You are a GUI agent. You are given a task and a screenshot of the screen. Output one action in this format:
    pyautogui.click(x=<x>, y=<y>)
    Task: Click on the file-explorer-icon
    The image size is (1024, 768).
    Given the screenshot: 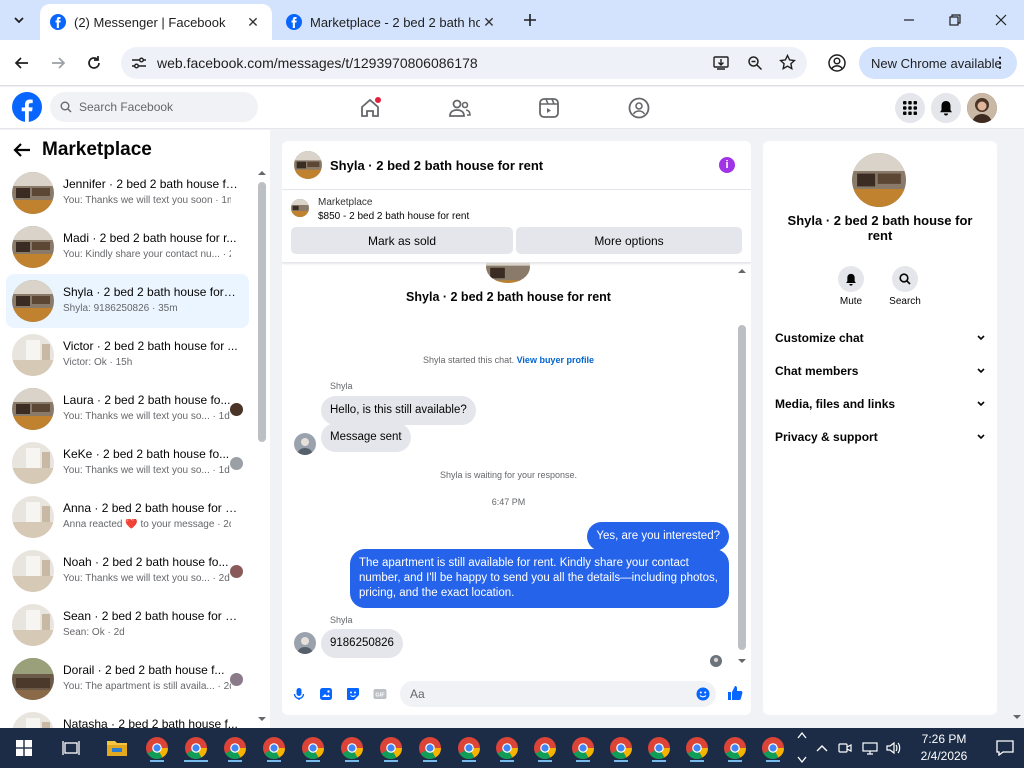 What is the action you would take?
    pyautogui.click(x=117, y=748)
    